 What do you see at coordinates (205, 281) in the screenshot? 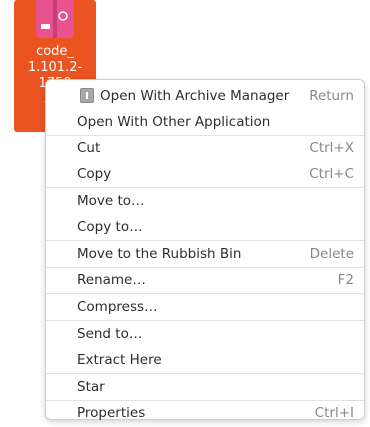
I see `menu-item-rename: Rename… F2` at bounding box center [205, 281].